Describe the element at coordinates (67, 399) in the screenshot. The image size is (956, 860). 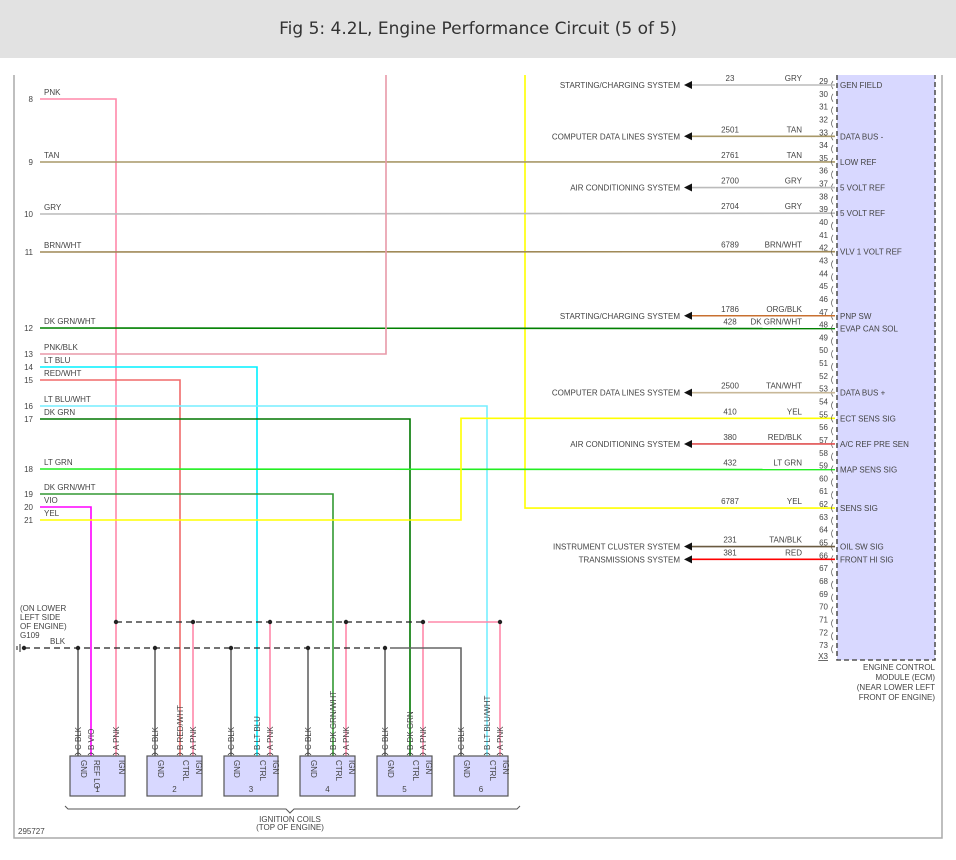
I see `left-wire-color-label: LT BLU/WHT` at that location.